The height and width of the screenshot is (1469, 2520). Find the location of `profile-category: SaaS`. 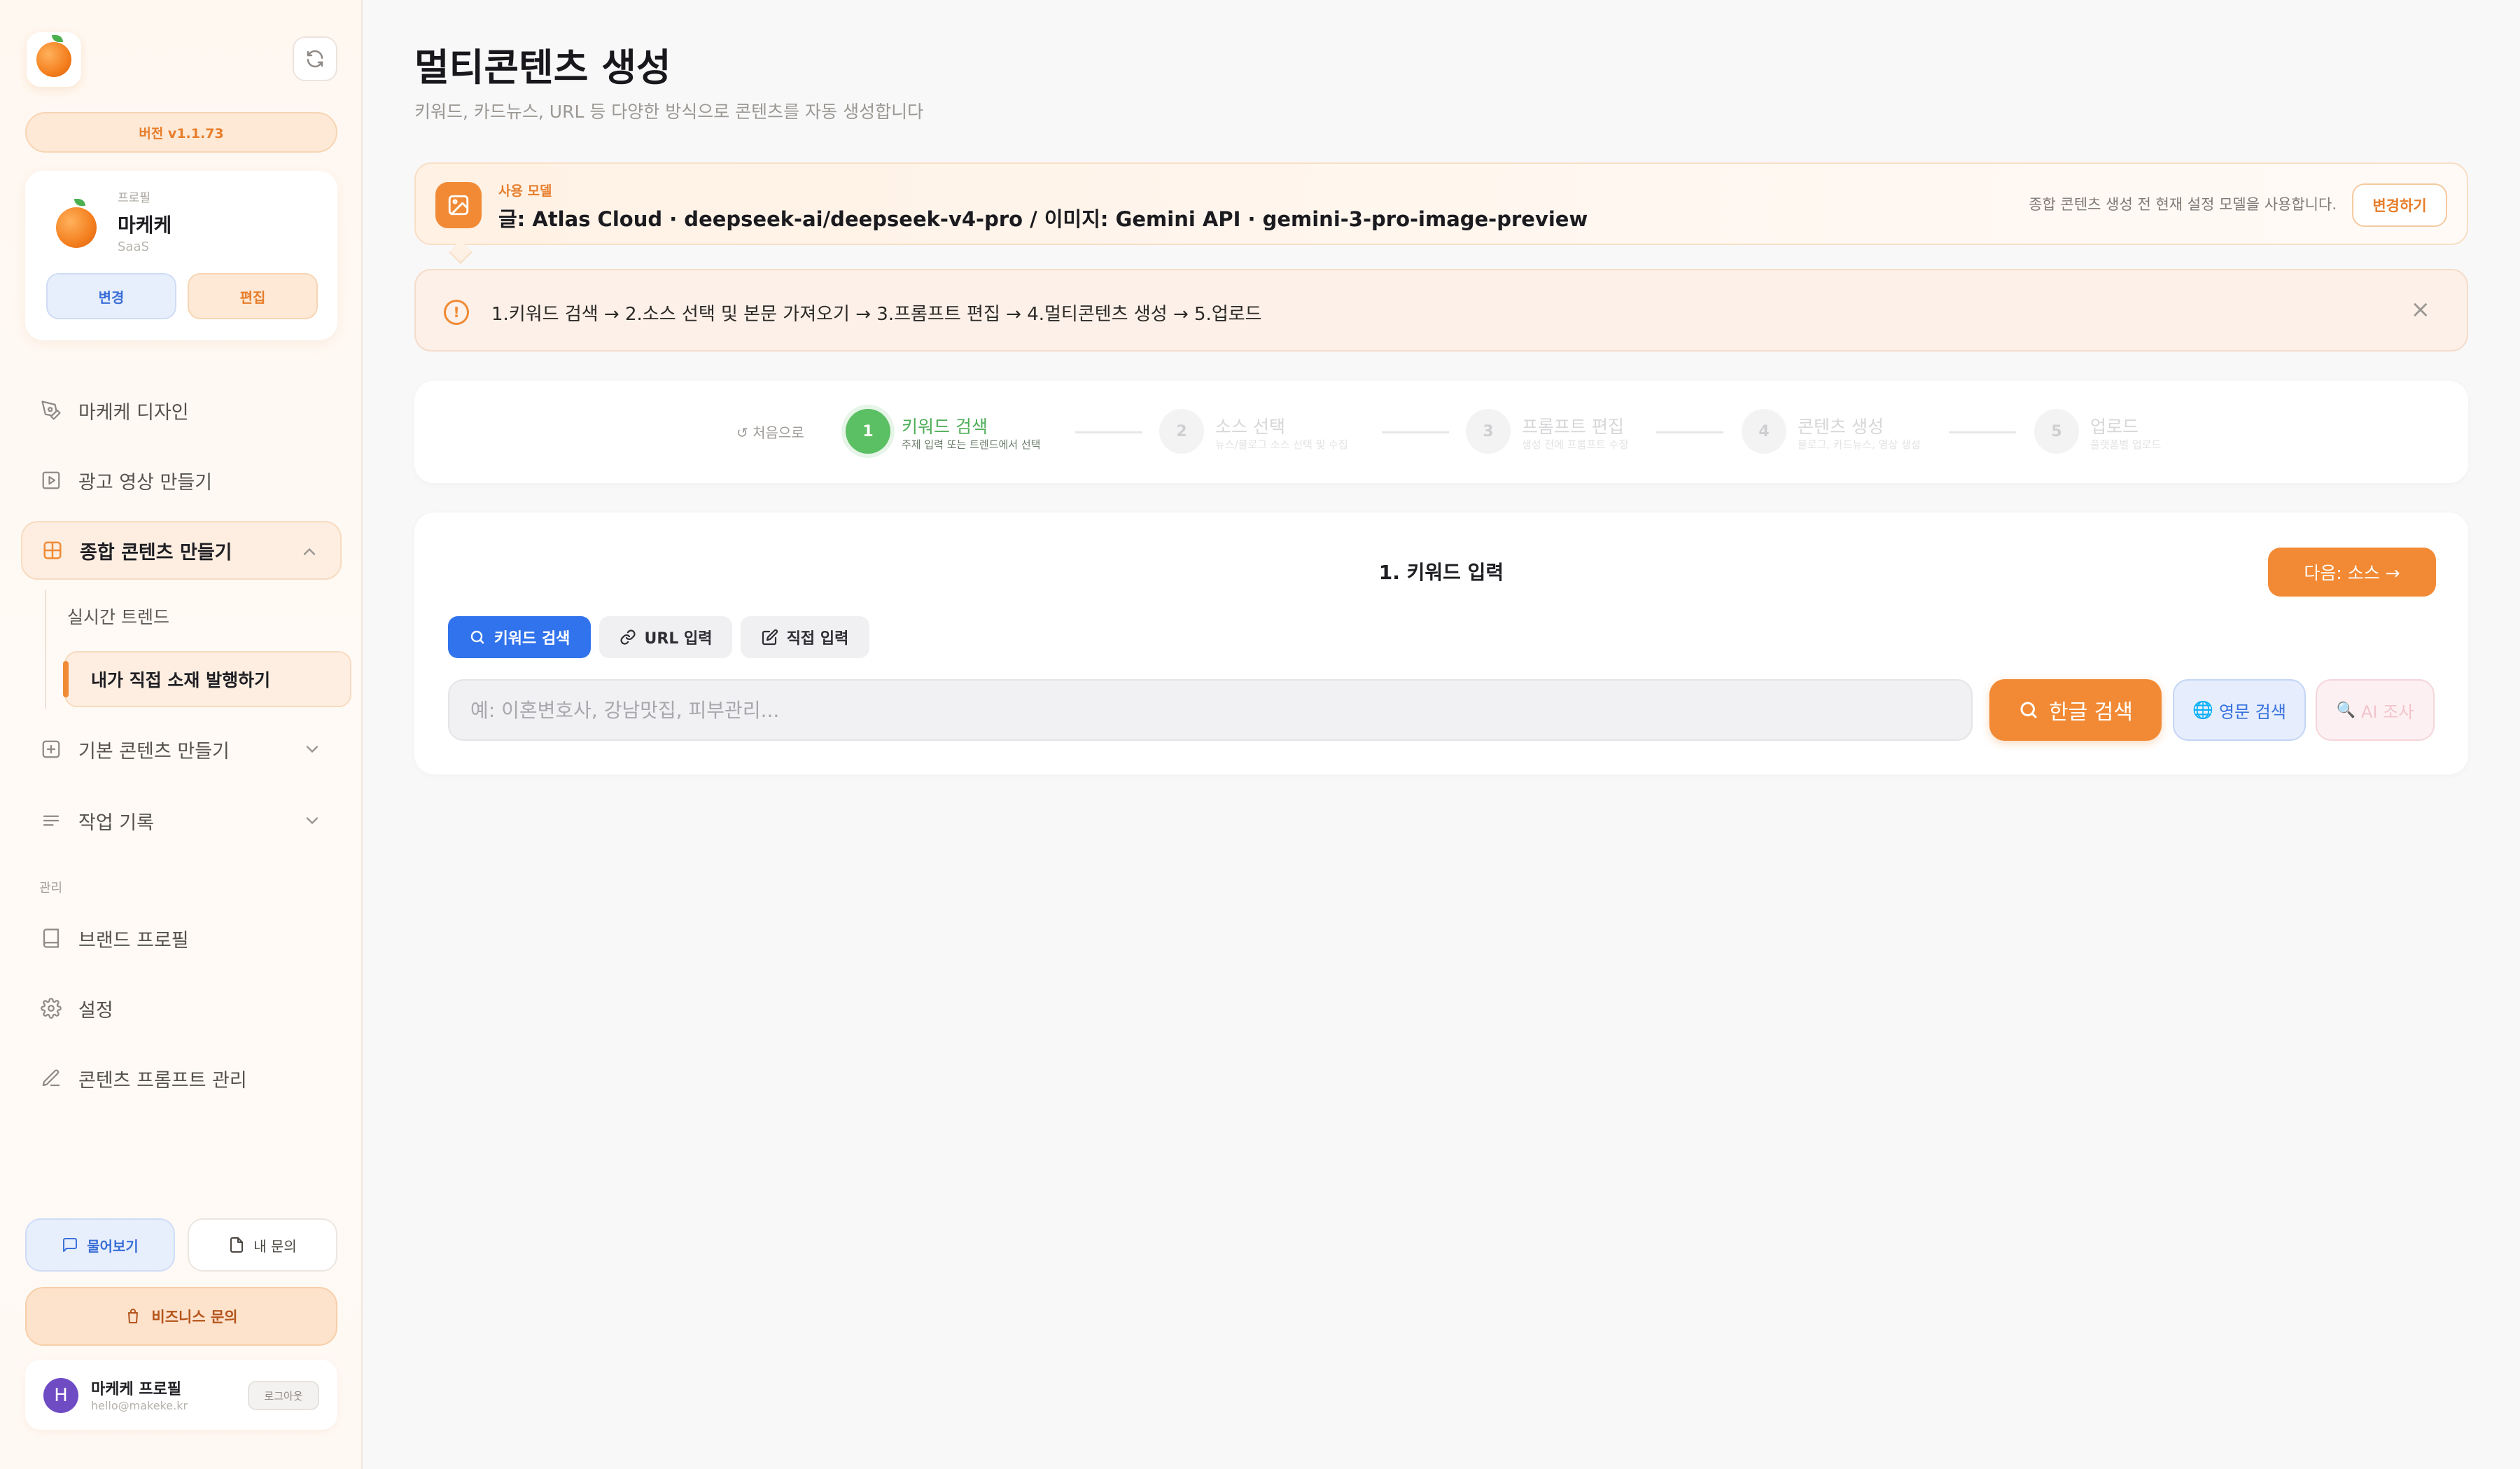

profile-category: SaaS is located at coordinates (133, 246).